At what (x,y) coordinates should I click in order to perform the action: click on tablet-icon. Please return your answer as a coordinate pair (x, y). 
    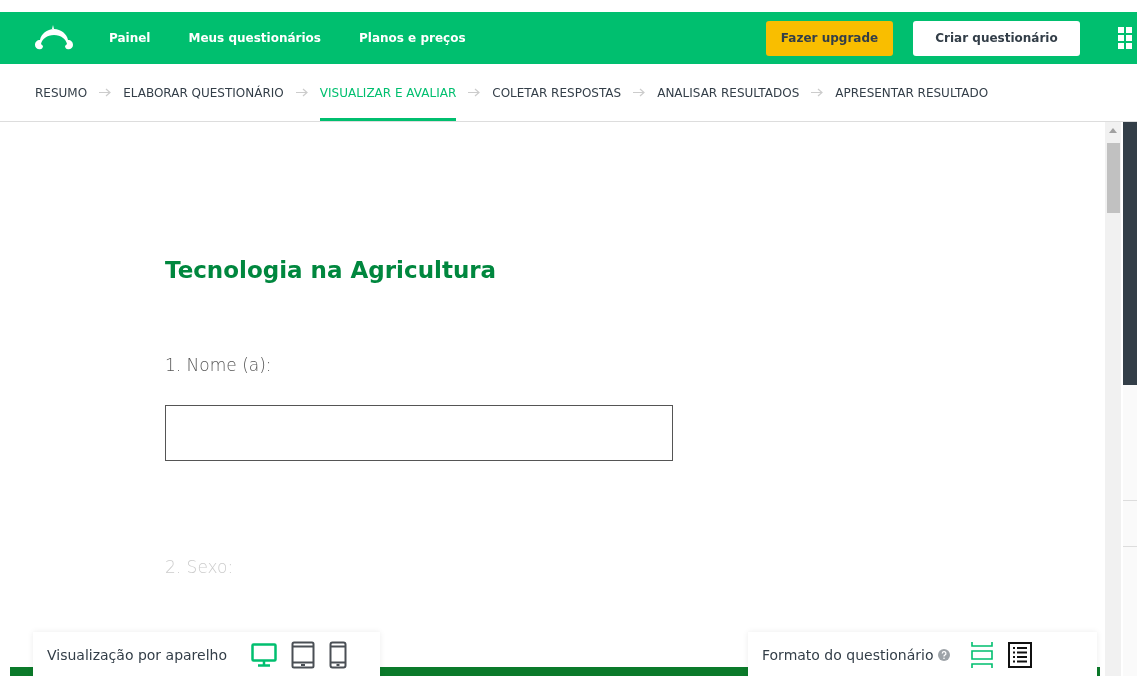
    Looking at the image, I should click on (303, 655).